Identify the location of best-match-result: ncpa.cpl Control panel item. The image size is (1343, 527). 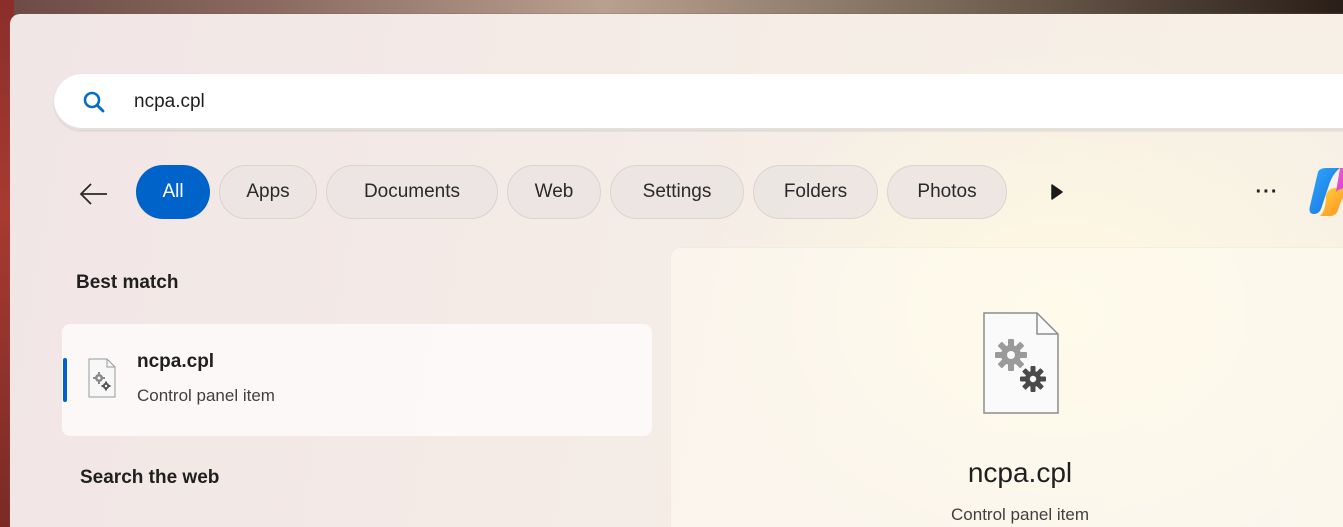
(357, 380).